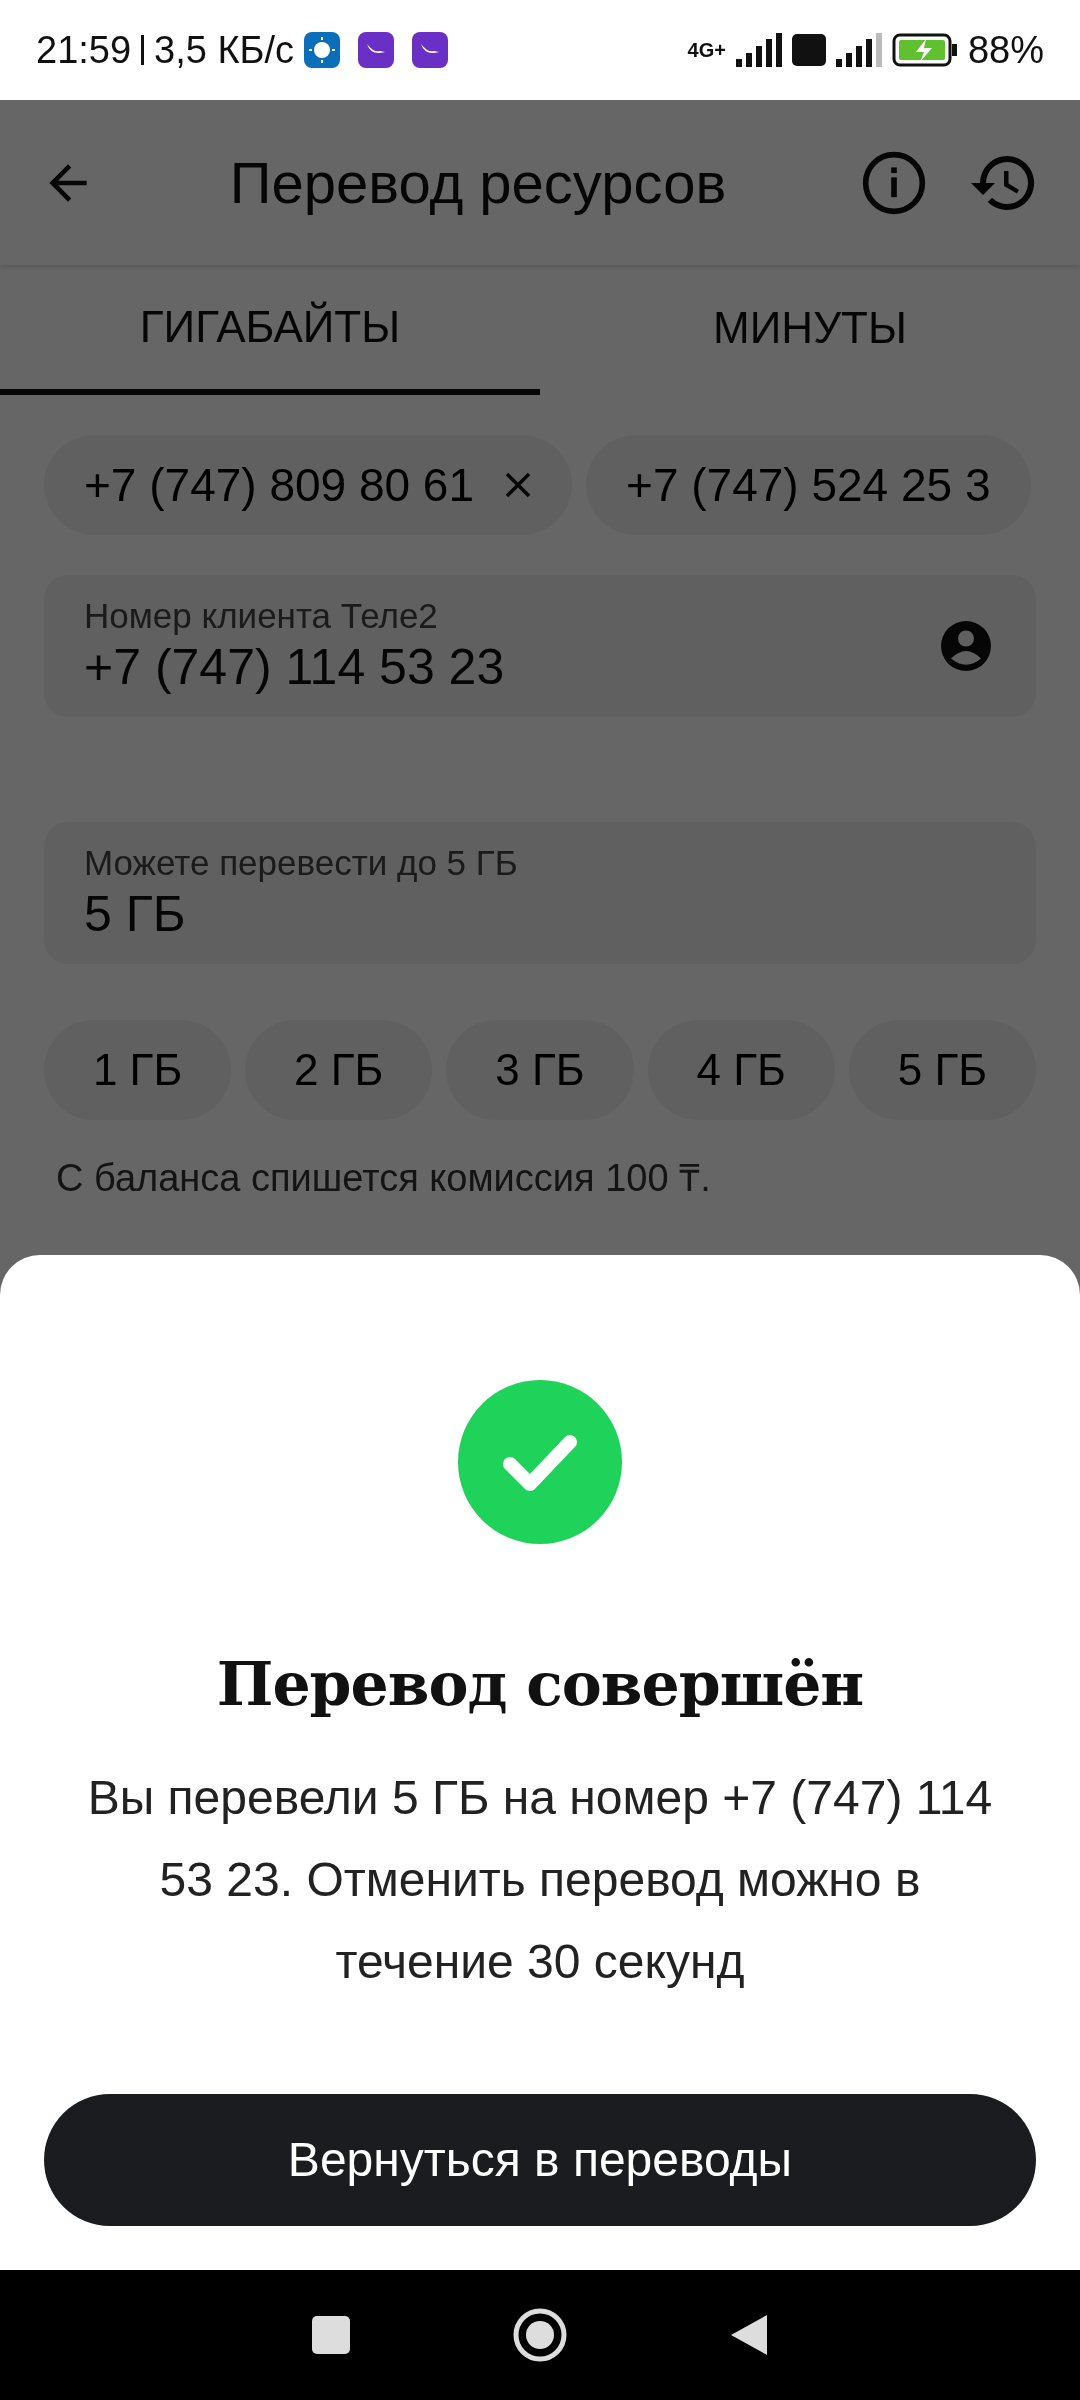  What do you see at coordinates (138, 1070) in the screenshot?
I see `amount-chip: 1 ГБ` at bounding box center [138, 1070].